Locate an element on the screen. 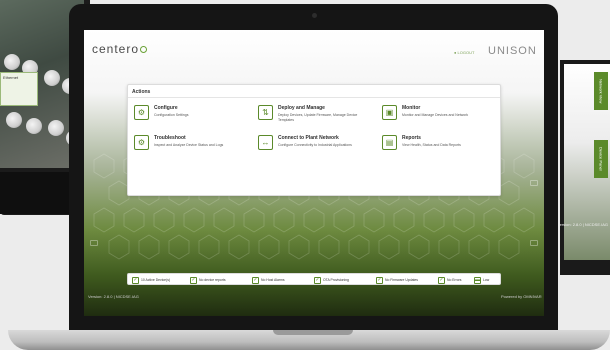 Image resolution: width=610 pixels, height=350 pixels. gears-icon: ⚙ is located at coordinates (141, 142).